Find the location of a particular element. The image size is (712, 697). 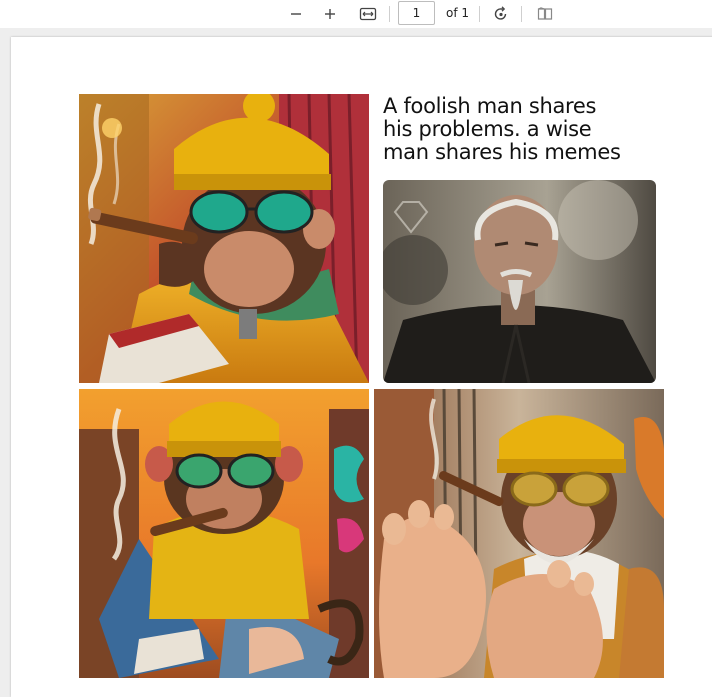

meme-caption-line: his problems. a wise is located at coordinates (487, 129).